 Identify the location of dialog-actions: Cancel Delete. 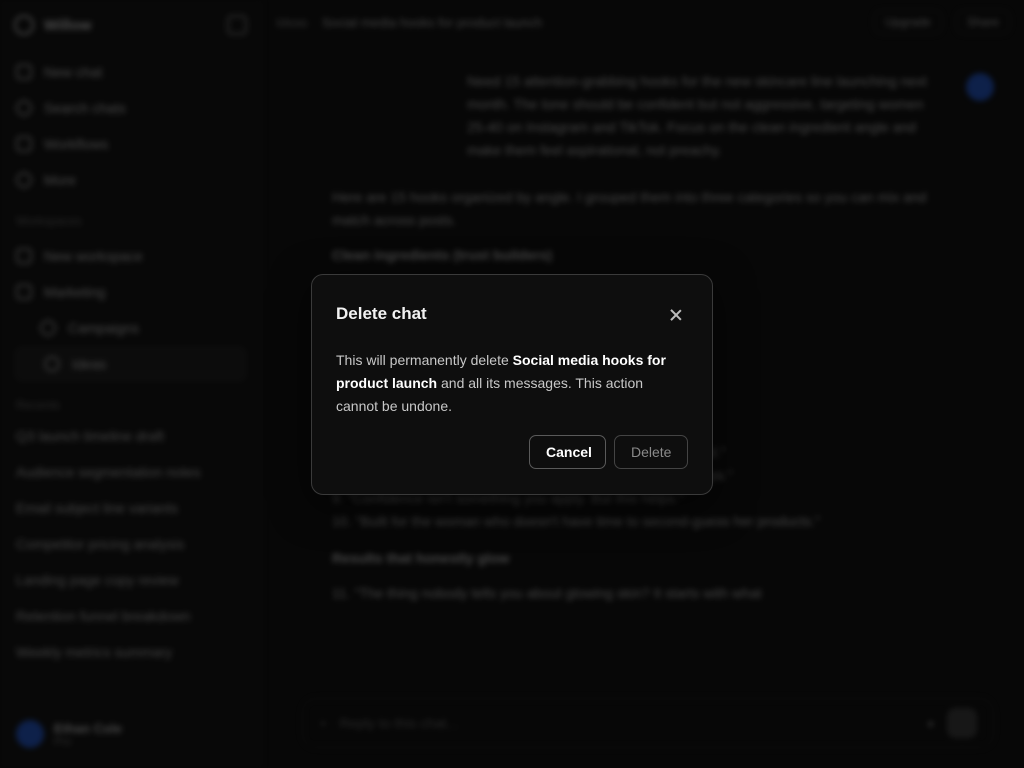
(608, 452).